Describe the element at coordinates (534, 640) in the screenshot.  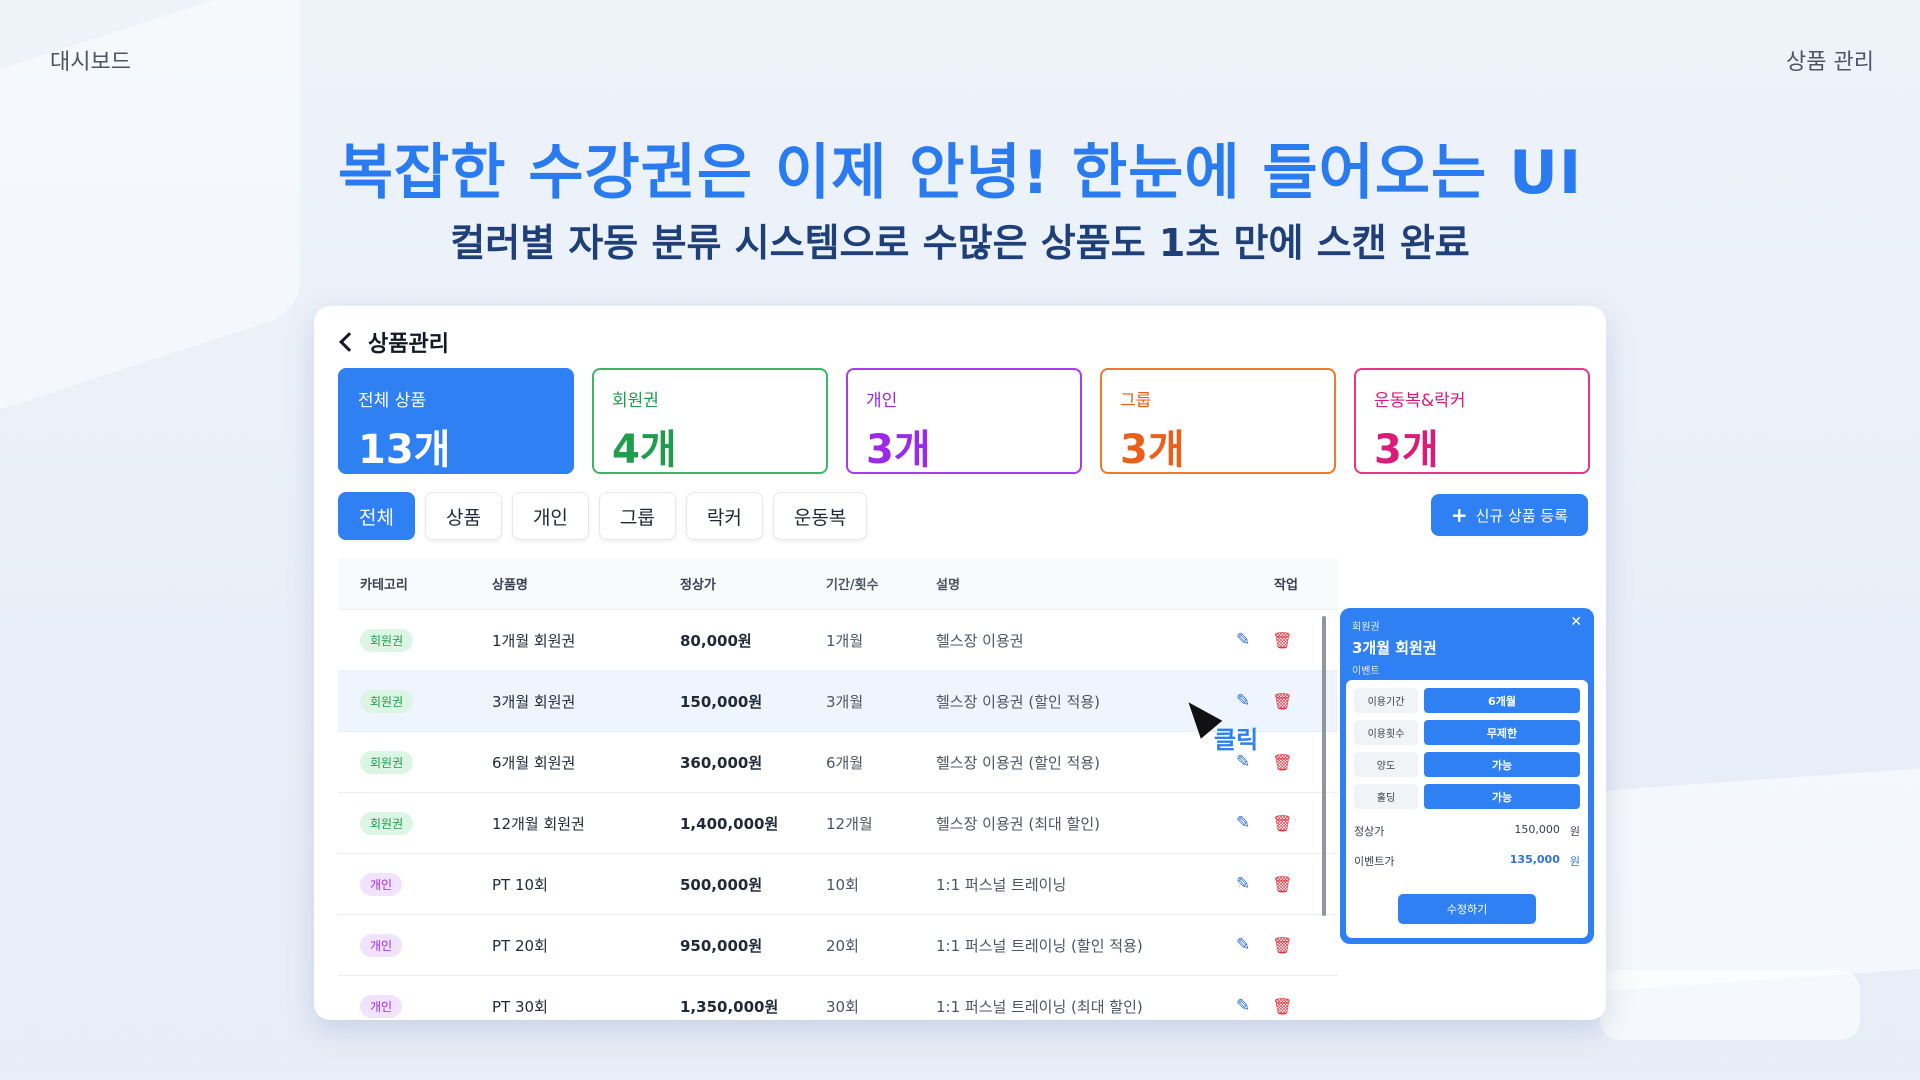
I see `product-name: 1개월 회원권` at that location.